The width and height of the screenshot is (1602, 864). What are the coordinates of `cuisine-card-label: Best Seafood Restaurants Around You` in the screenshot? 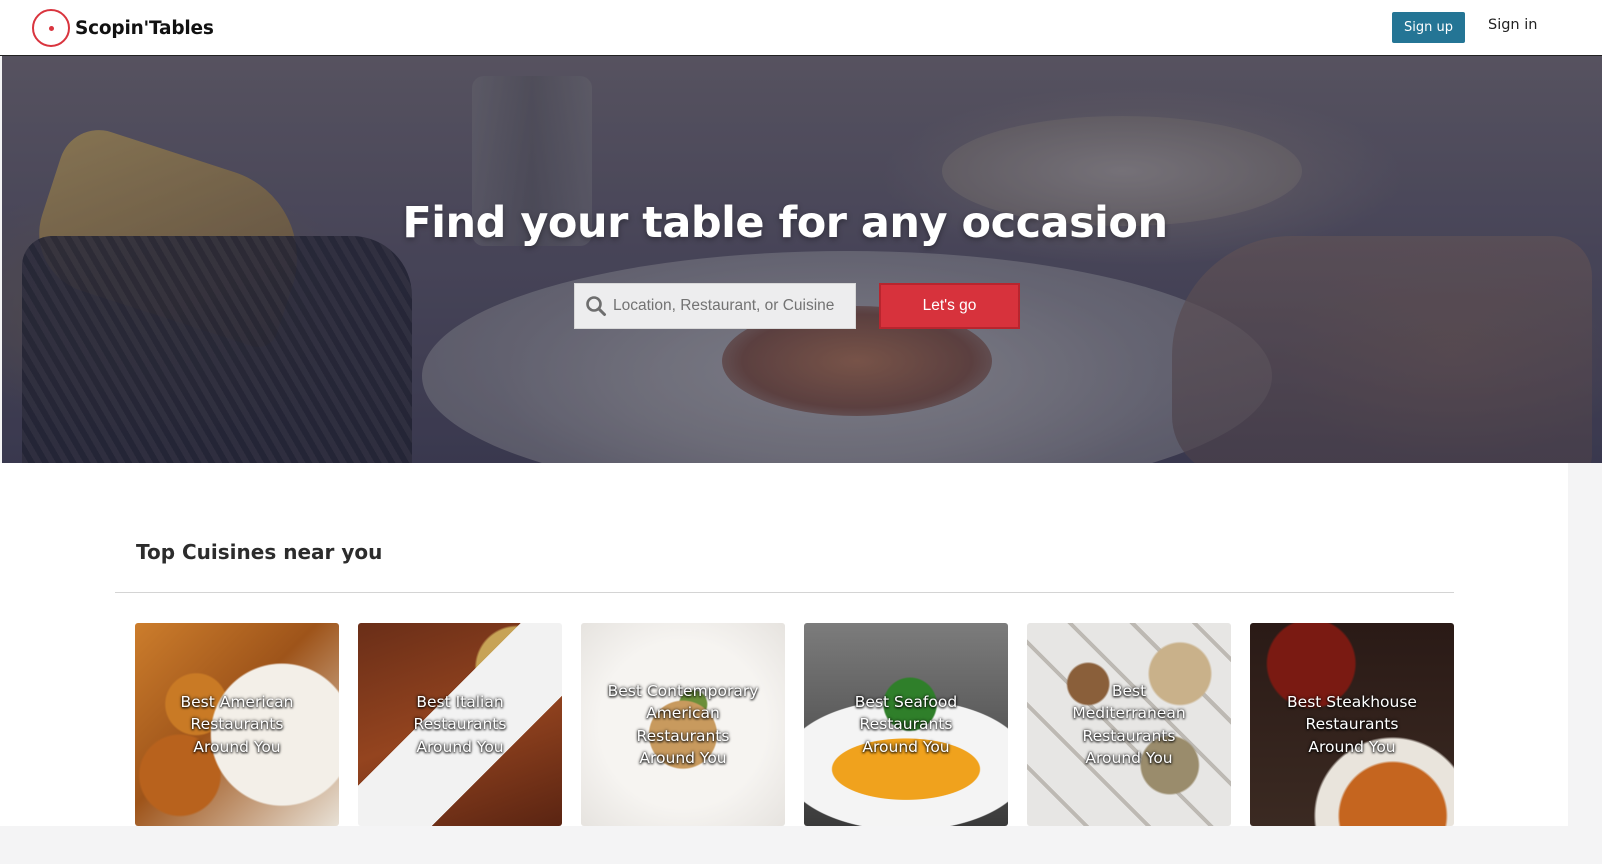 It's located at (906, 724).